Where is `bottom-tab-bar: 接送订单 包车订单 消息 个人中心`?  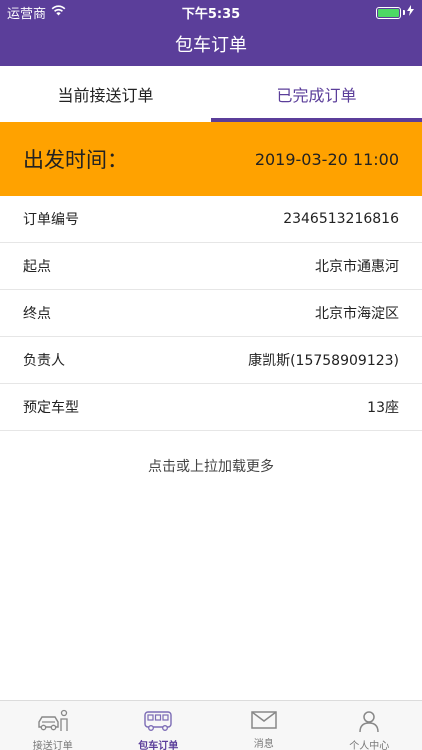
bottom-tab-bar: 接送订单 包车订单 消息 个人中心 is located at coordinates (211, 725).